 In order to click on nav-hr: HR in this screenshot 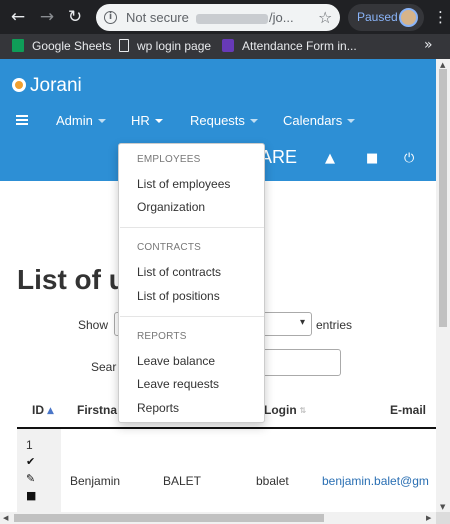, I will do `click(147, 120)`.